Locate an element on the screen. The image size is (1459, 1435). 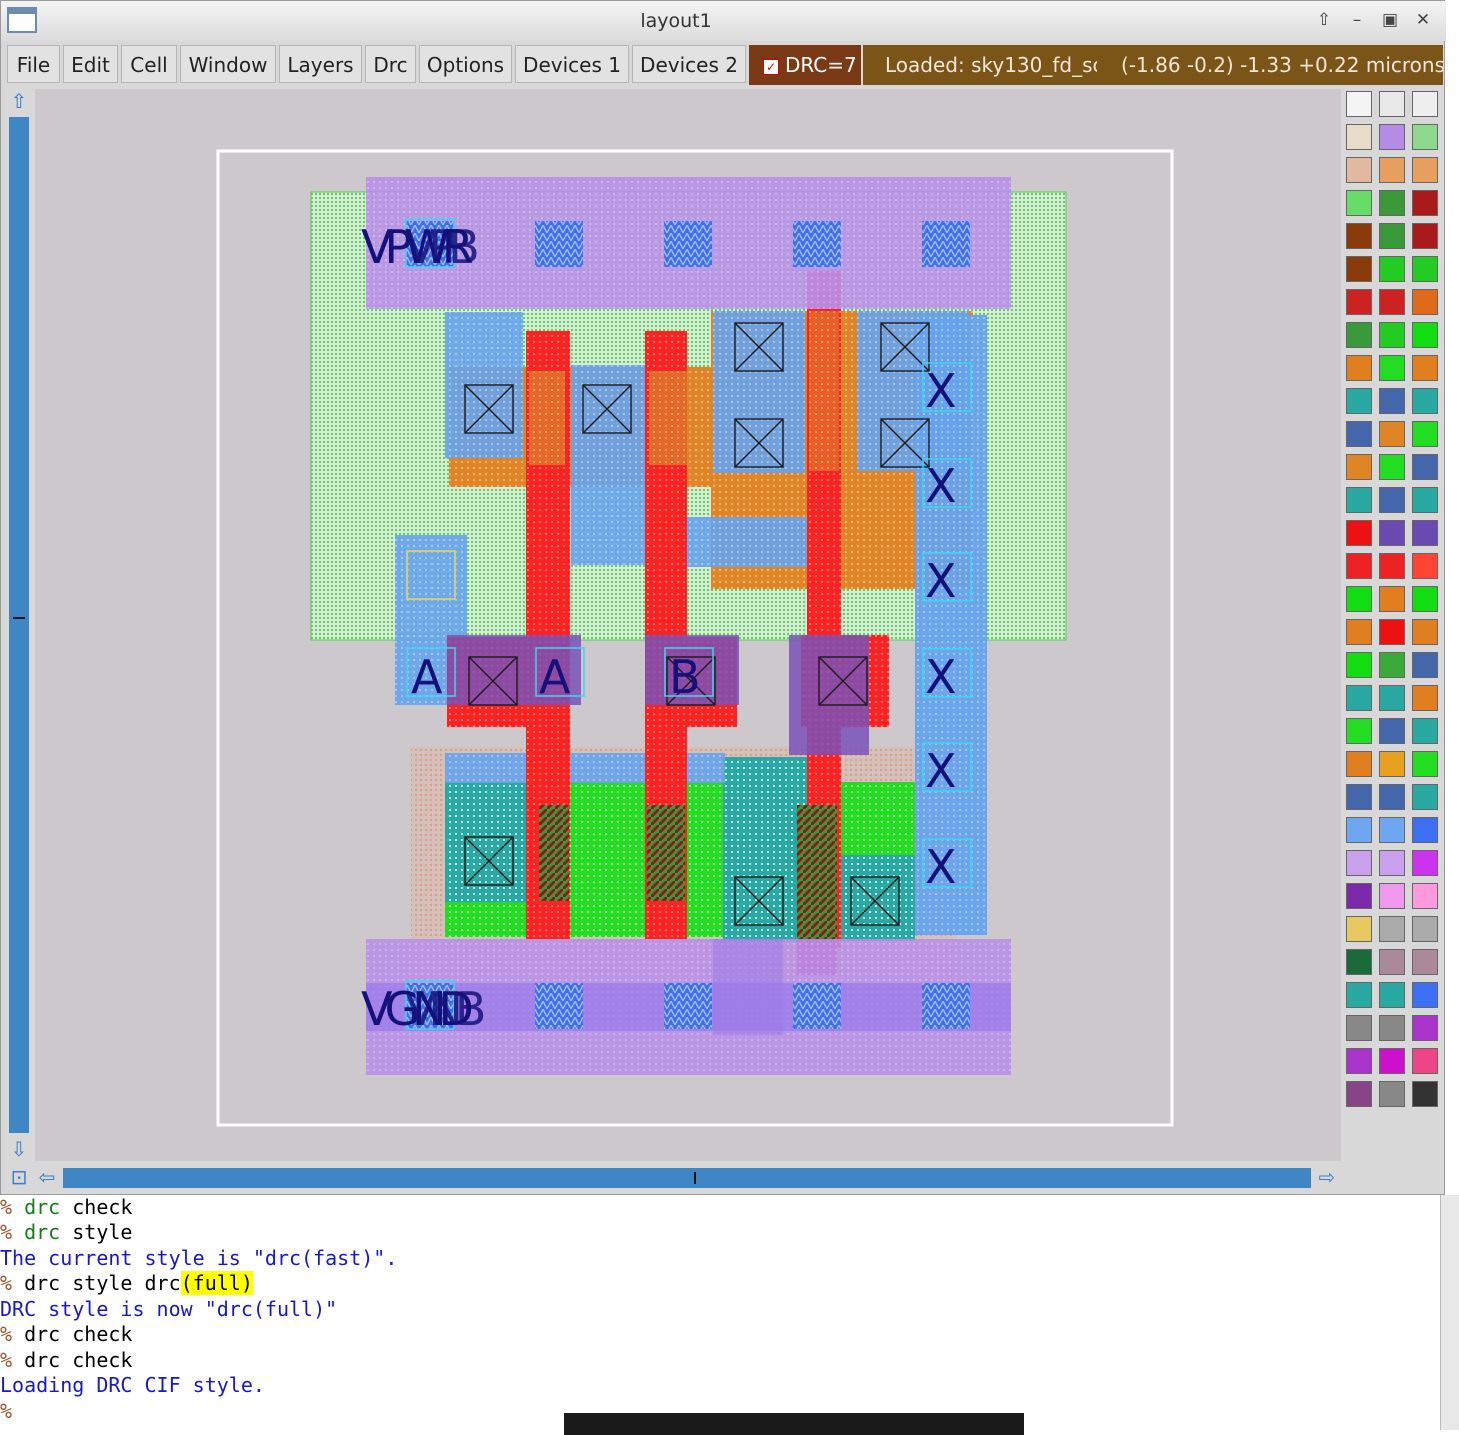
scroll-up-icon: ⇧ is located at coordinates (19, 101).